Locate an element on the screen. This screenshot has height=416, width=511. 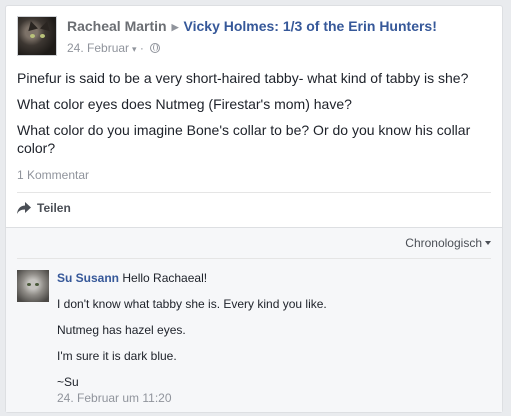
comment-first-line: Su Susann Hello Rachaeal! is located at coordinates (272, 278).